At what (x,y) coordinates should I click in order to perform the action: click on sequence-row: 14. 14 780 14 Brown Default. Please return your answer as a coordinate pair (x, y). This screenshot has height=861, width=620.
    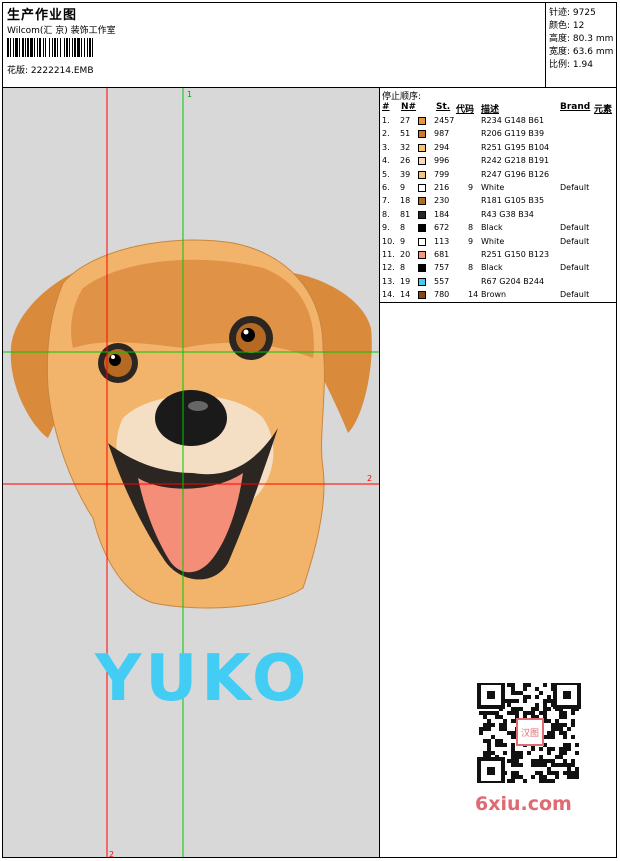
    Looking at the image, I should click on (498, 295).